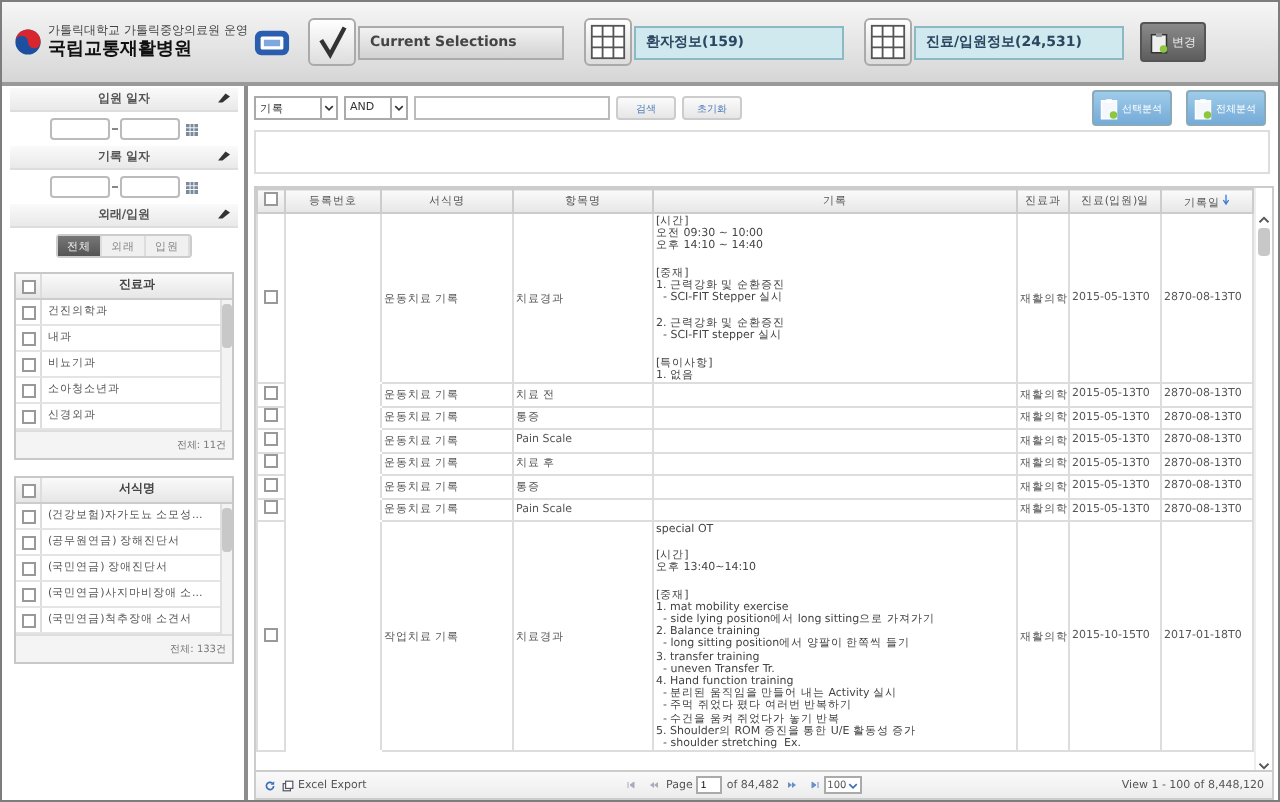  What do you see at coordinates (1226, 199) in the screenshot?
I see `sort-icon` at bounding box center [1226, 199].